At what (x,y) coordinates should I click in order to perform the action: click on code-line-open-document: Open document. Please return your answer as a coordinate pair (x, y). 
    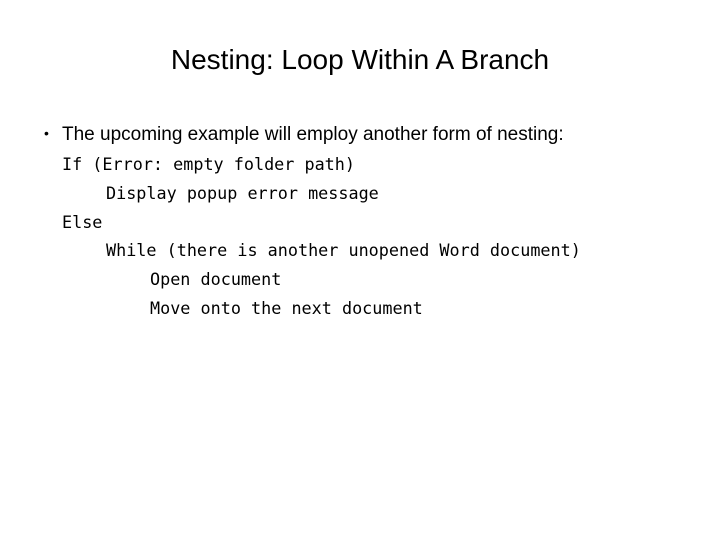
    Looking at the image, I should click on (216, 279).